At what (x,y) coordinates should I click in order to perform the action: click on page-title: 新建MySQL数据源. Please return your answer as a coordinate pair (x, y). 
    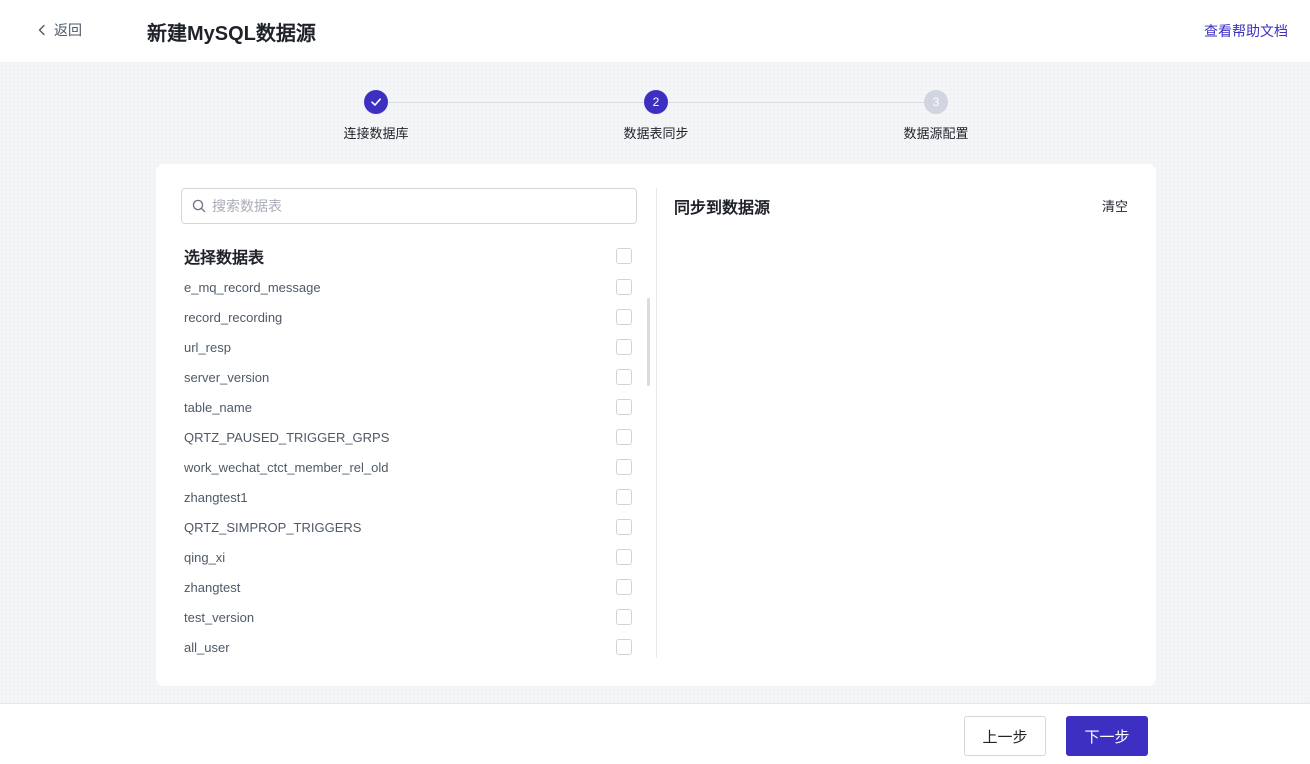
    Looking at the image, I should click on (231, 34).